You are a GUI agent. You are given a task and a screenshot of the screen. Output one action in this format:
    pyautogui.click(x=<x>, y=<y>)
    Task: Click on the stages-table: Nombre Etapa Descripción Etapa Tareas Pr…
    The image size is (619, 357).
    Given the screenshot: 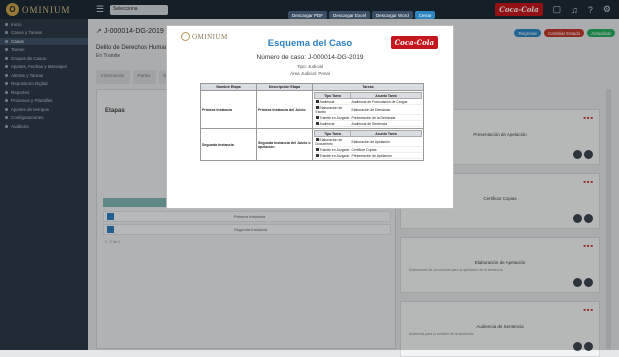 What is the action you would take?
    pyautogui.click(x=312, y=122)
    